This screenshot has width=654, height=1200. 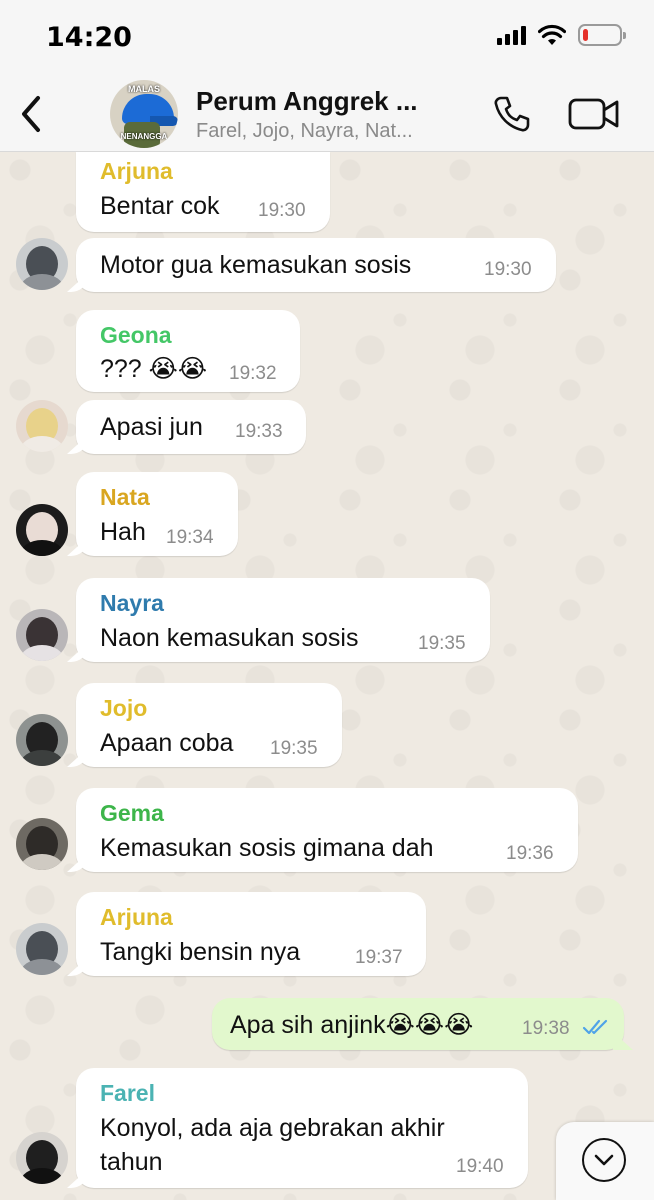 I want to click on message-text: Apaan coba, so click(x=167, y=743).